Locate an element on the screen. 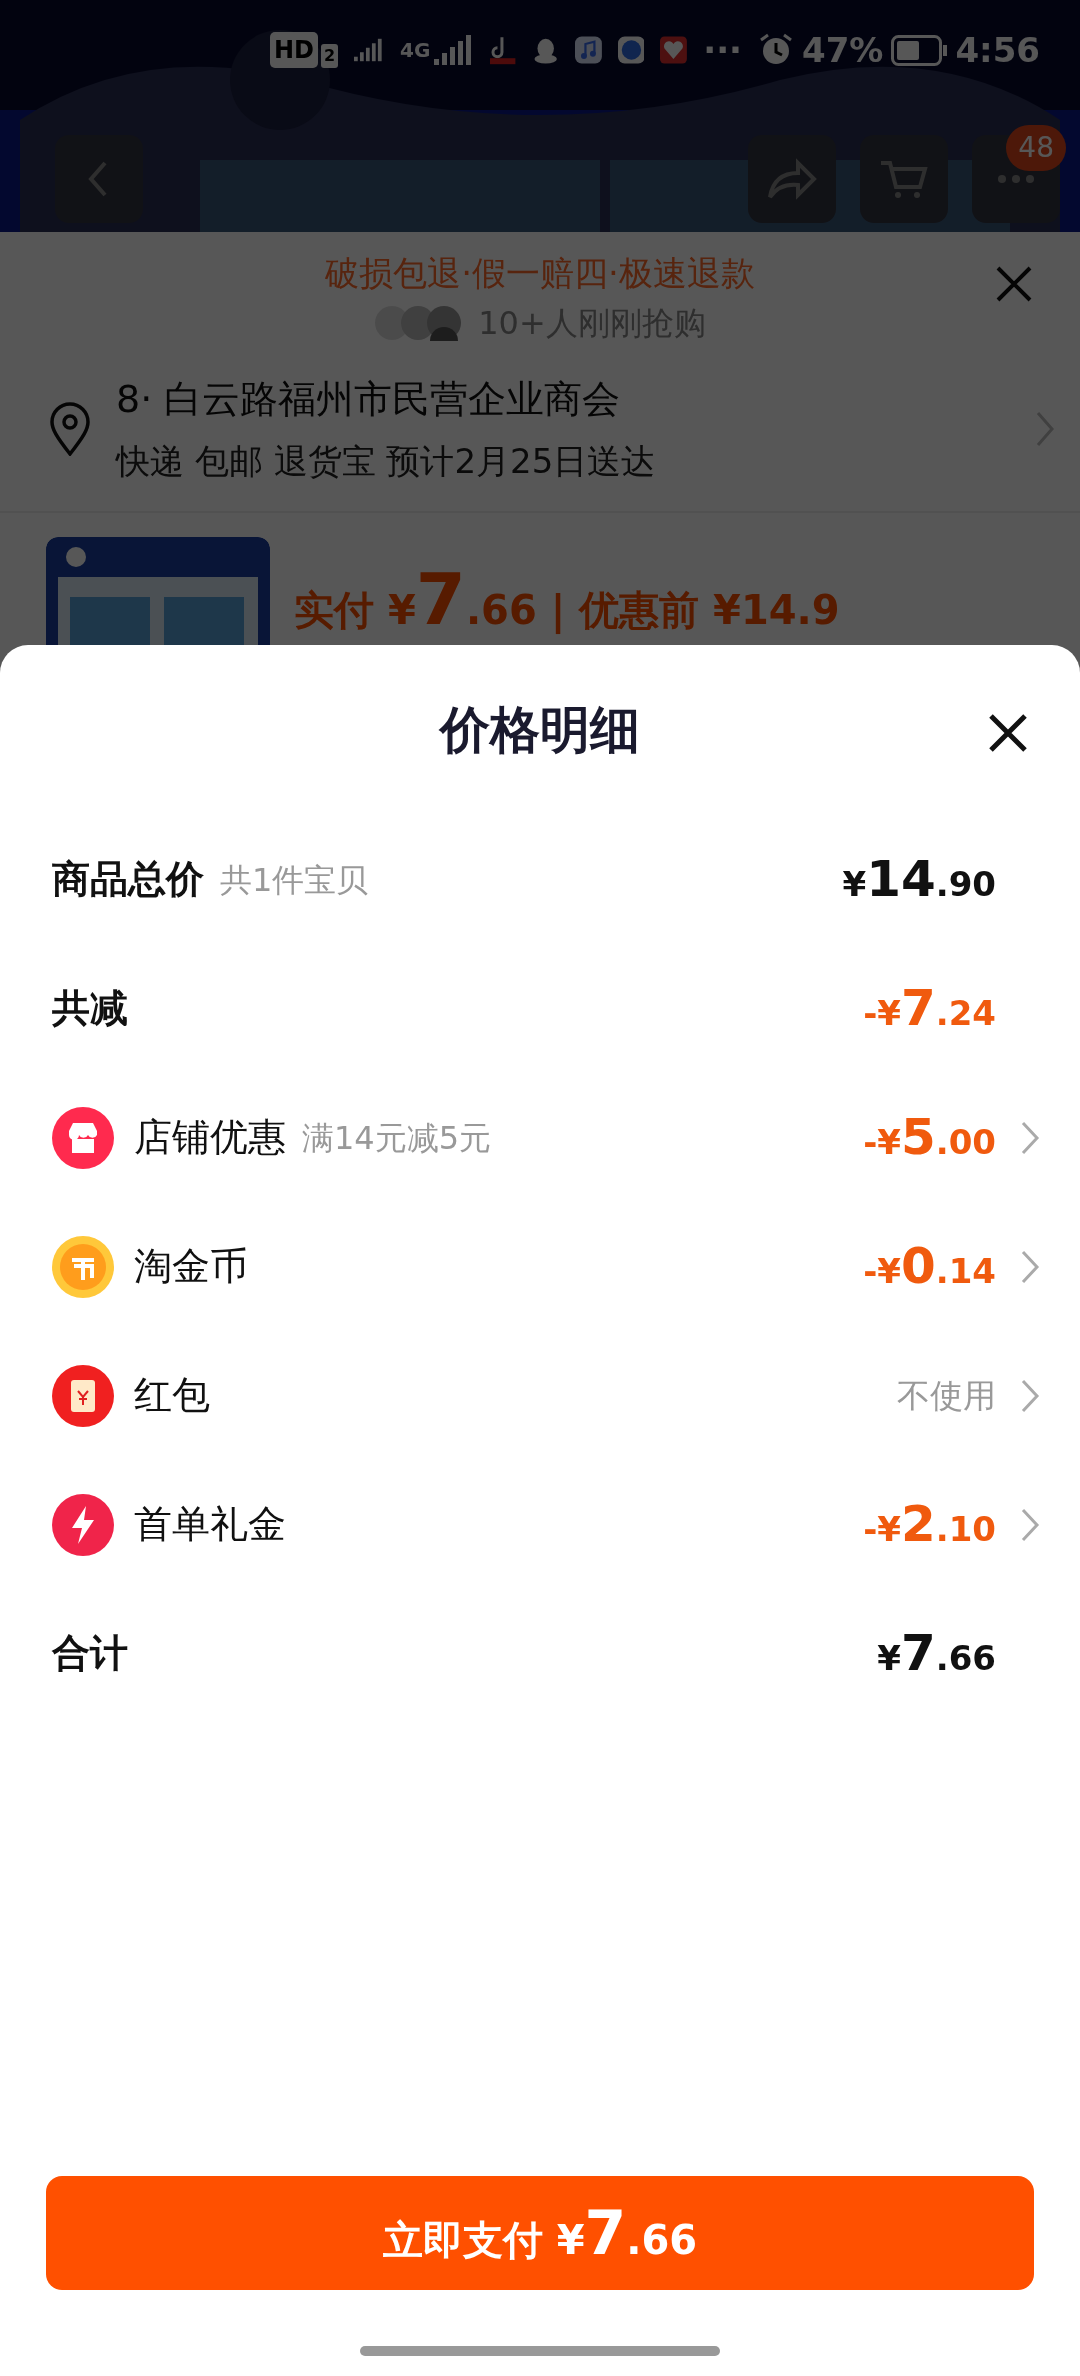  row-value: 不使用 is located at coordinates (946, 1395).